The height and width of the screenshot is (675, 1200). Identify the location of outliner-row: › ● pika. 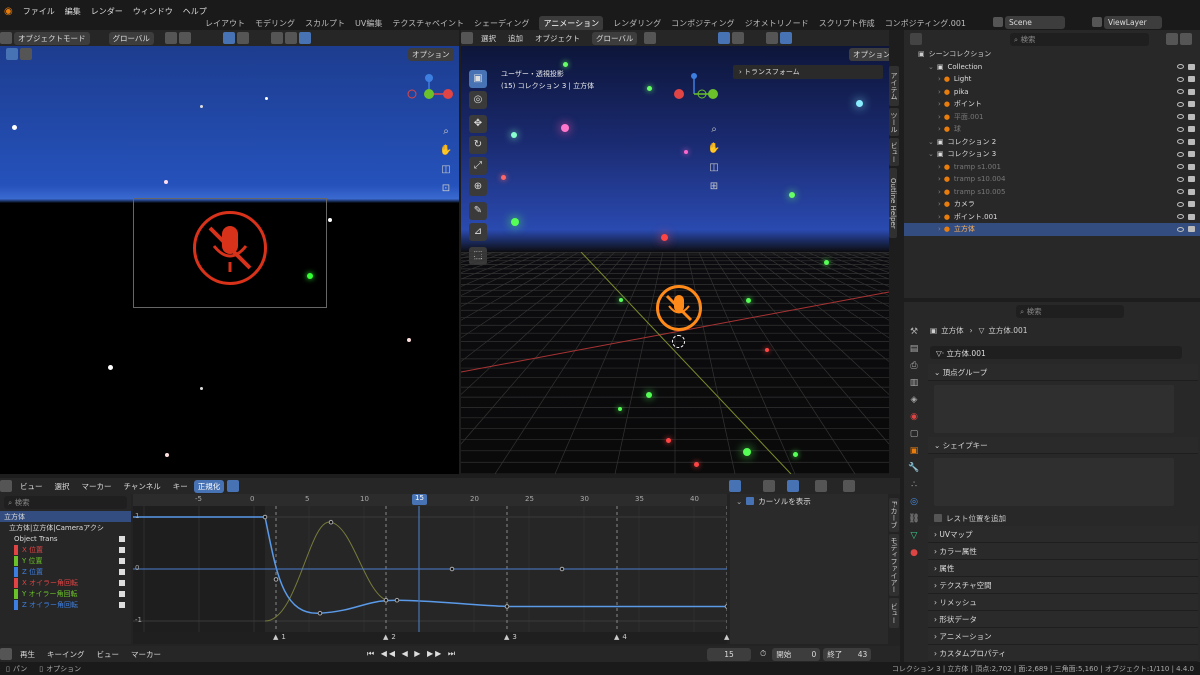
(1052, 92).